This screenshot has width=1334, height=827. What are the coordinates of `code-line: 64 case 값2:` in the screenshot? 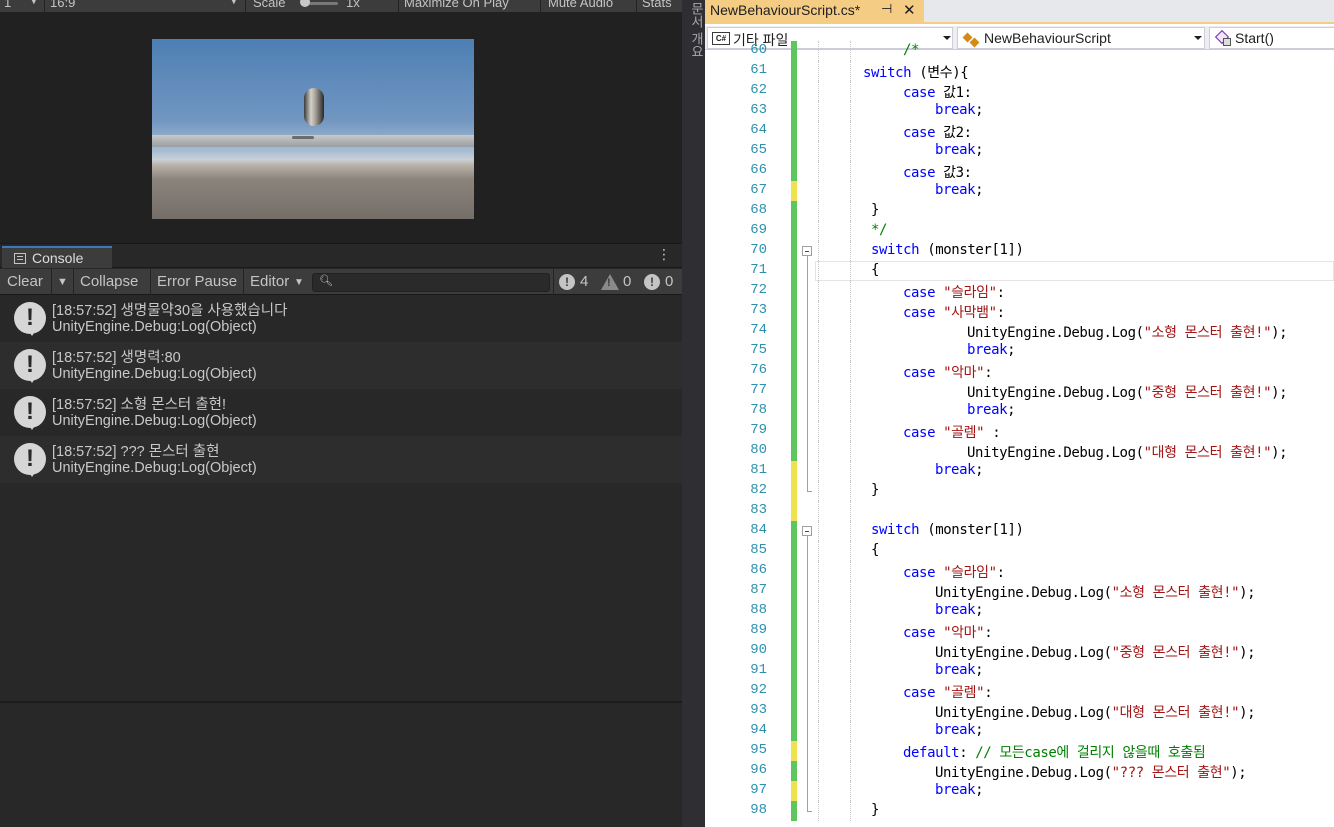 It's located at (1019, 131).